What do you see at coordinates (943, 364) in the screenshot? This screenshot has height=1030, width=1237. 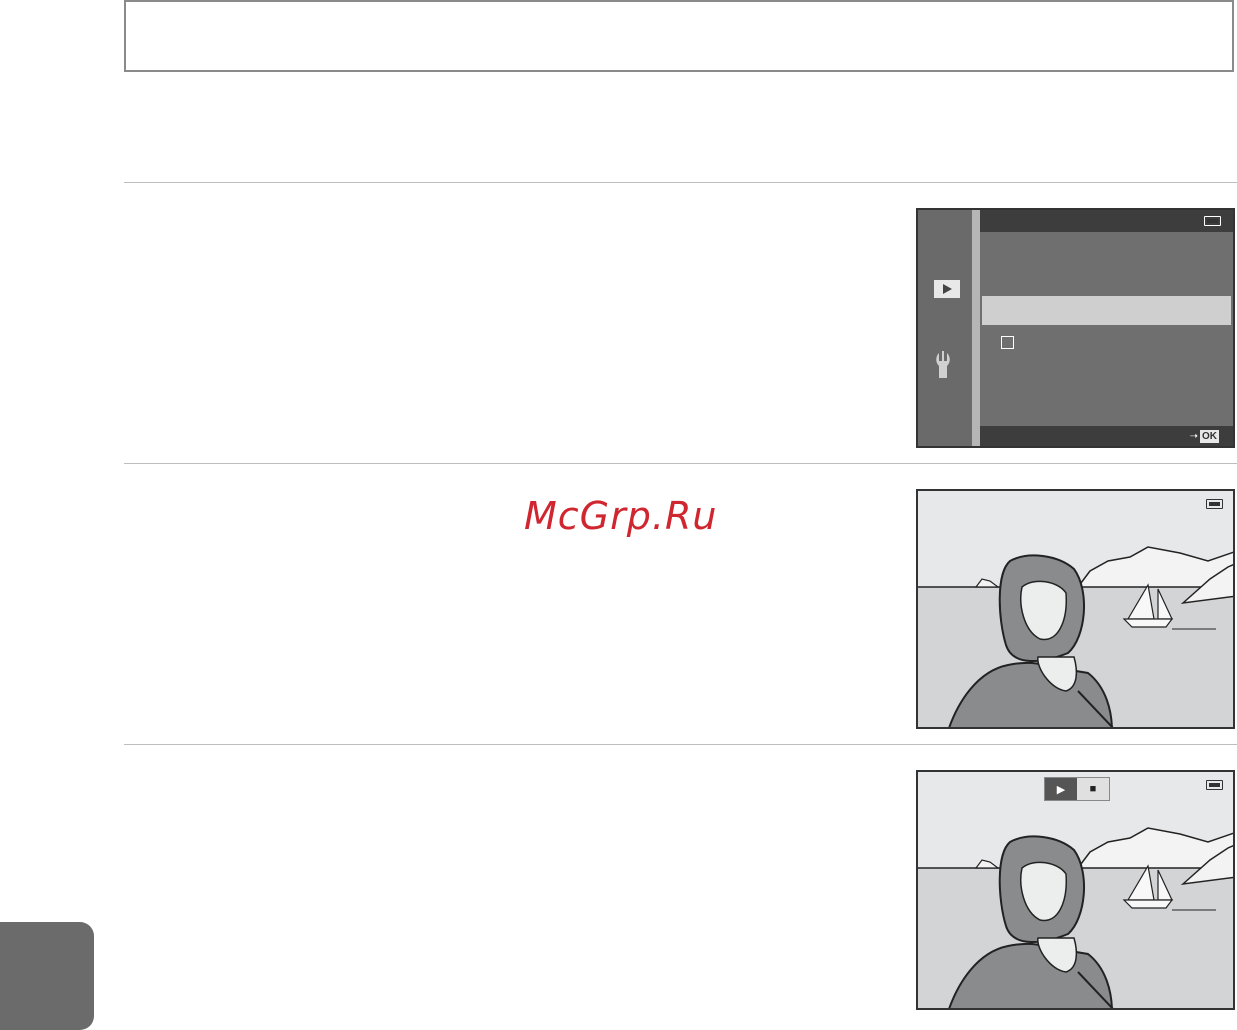 I see `wrench-icon` at bounding box center [943, 364].